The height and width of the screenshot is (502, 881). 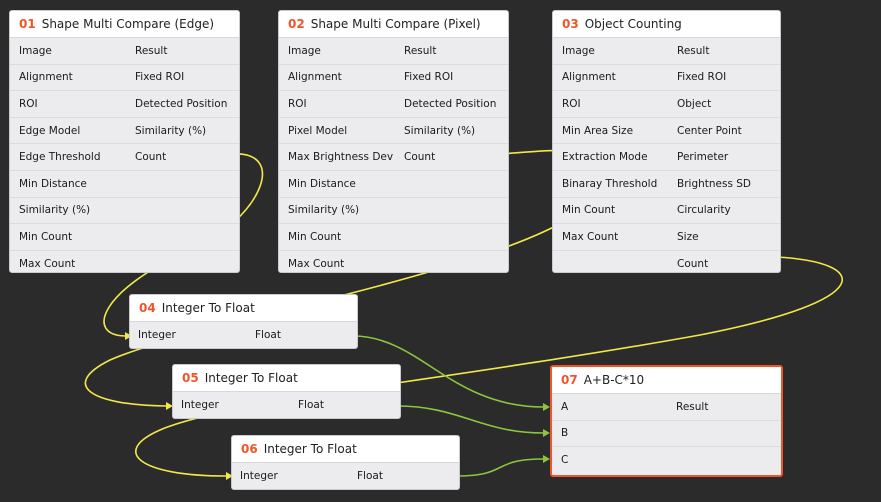 What do you see at coordinates (190, 378) in the screenshot?
I see `node-number: 05` at bounding box center [190, 378].